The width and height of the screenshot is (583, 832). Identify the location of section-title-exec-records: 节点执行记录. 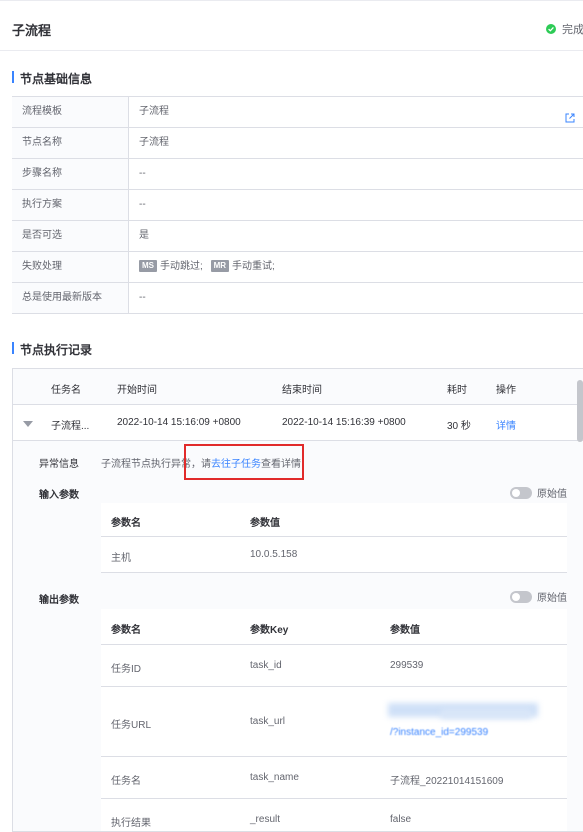
(52, 349).